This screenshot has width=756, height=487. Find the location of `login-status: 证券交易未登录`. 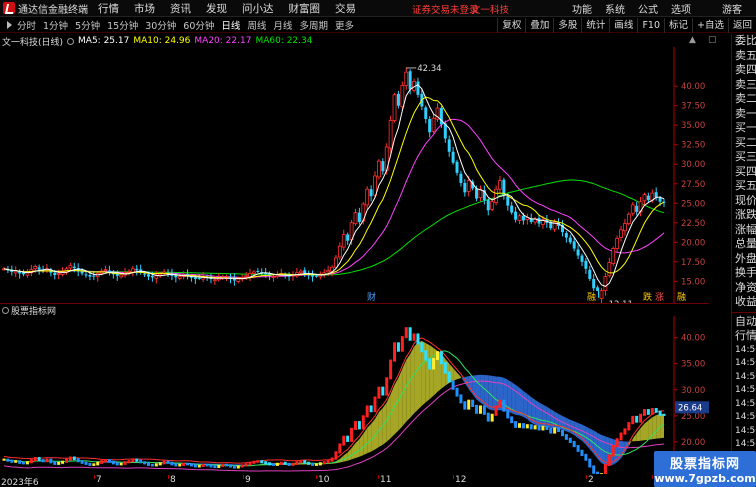

login-status: 证券交易未登录 is located at coordinates (445, 9).